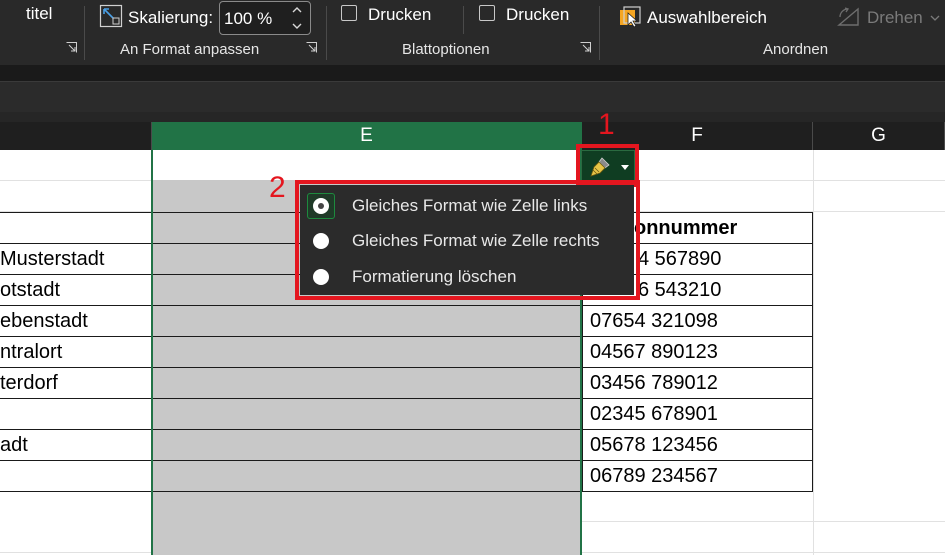 This screenshot has height=555, width=945. What do you see at coordinates (487, 13) in the screenshot?
I see `print-headings-checkbox` at bounding box center [487, 13].